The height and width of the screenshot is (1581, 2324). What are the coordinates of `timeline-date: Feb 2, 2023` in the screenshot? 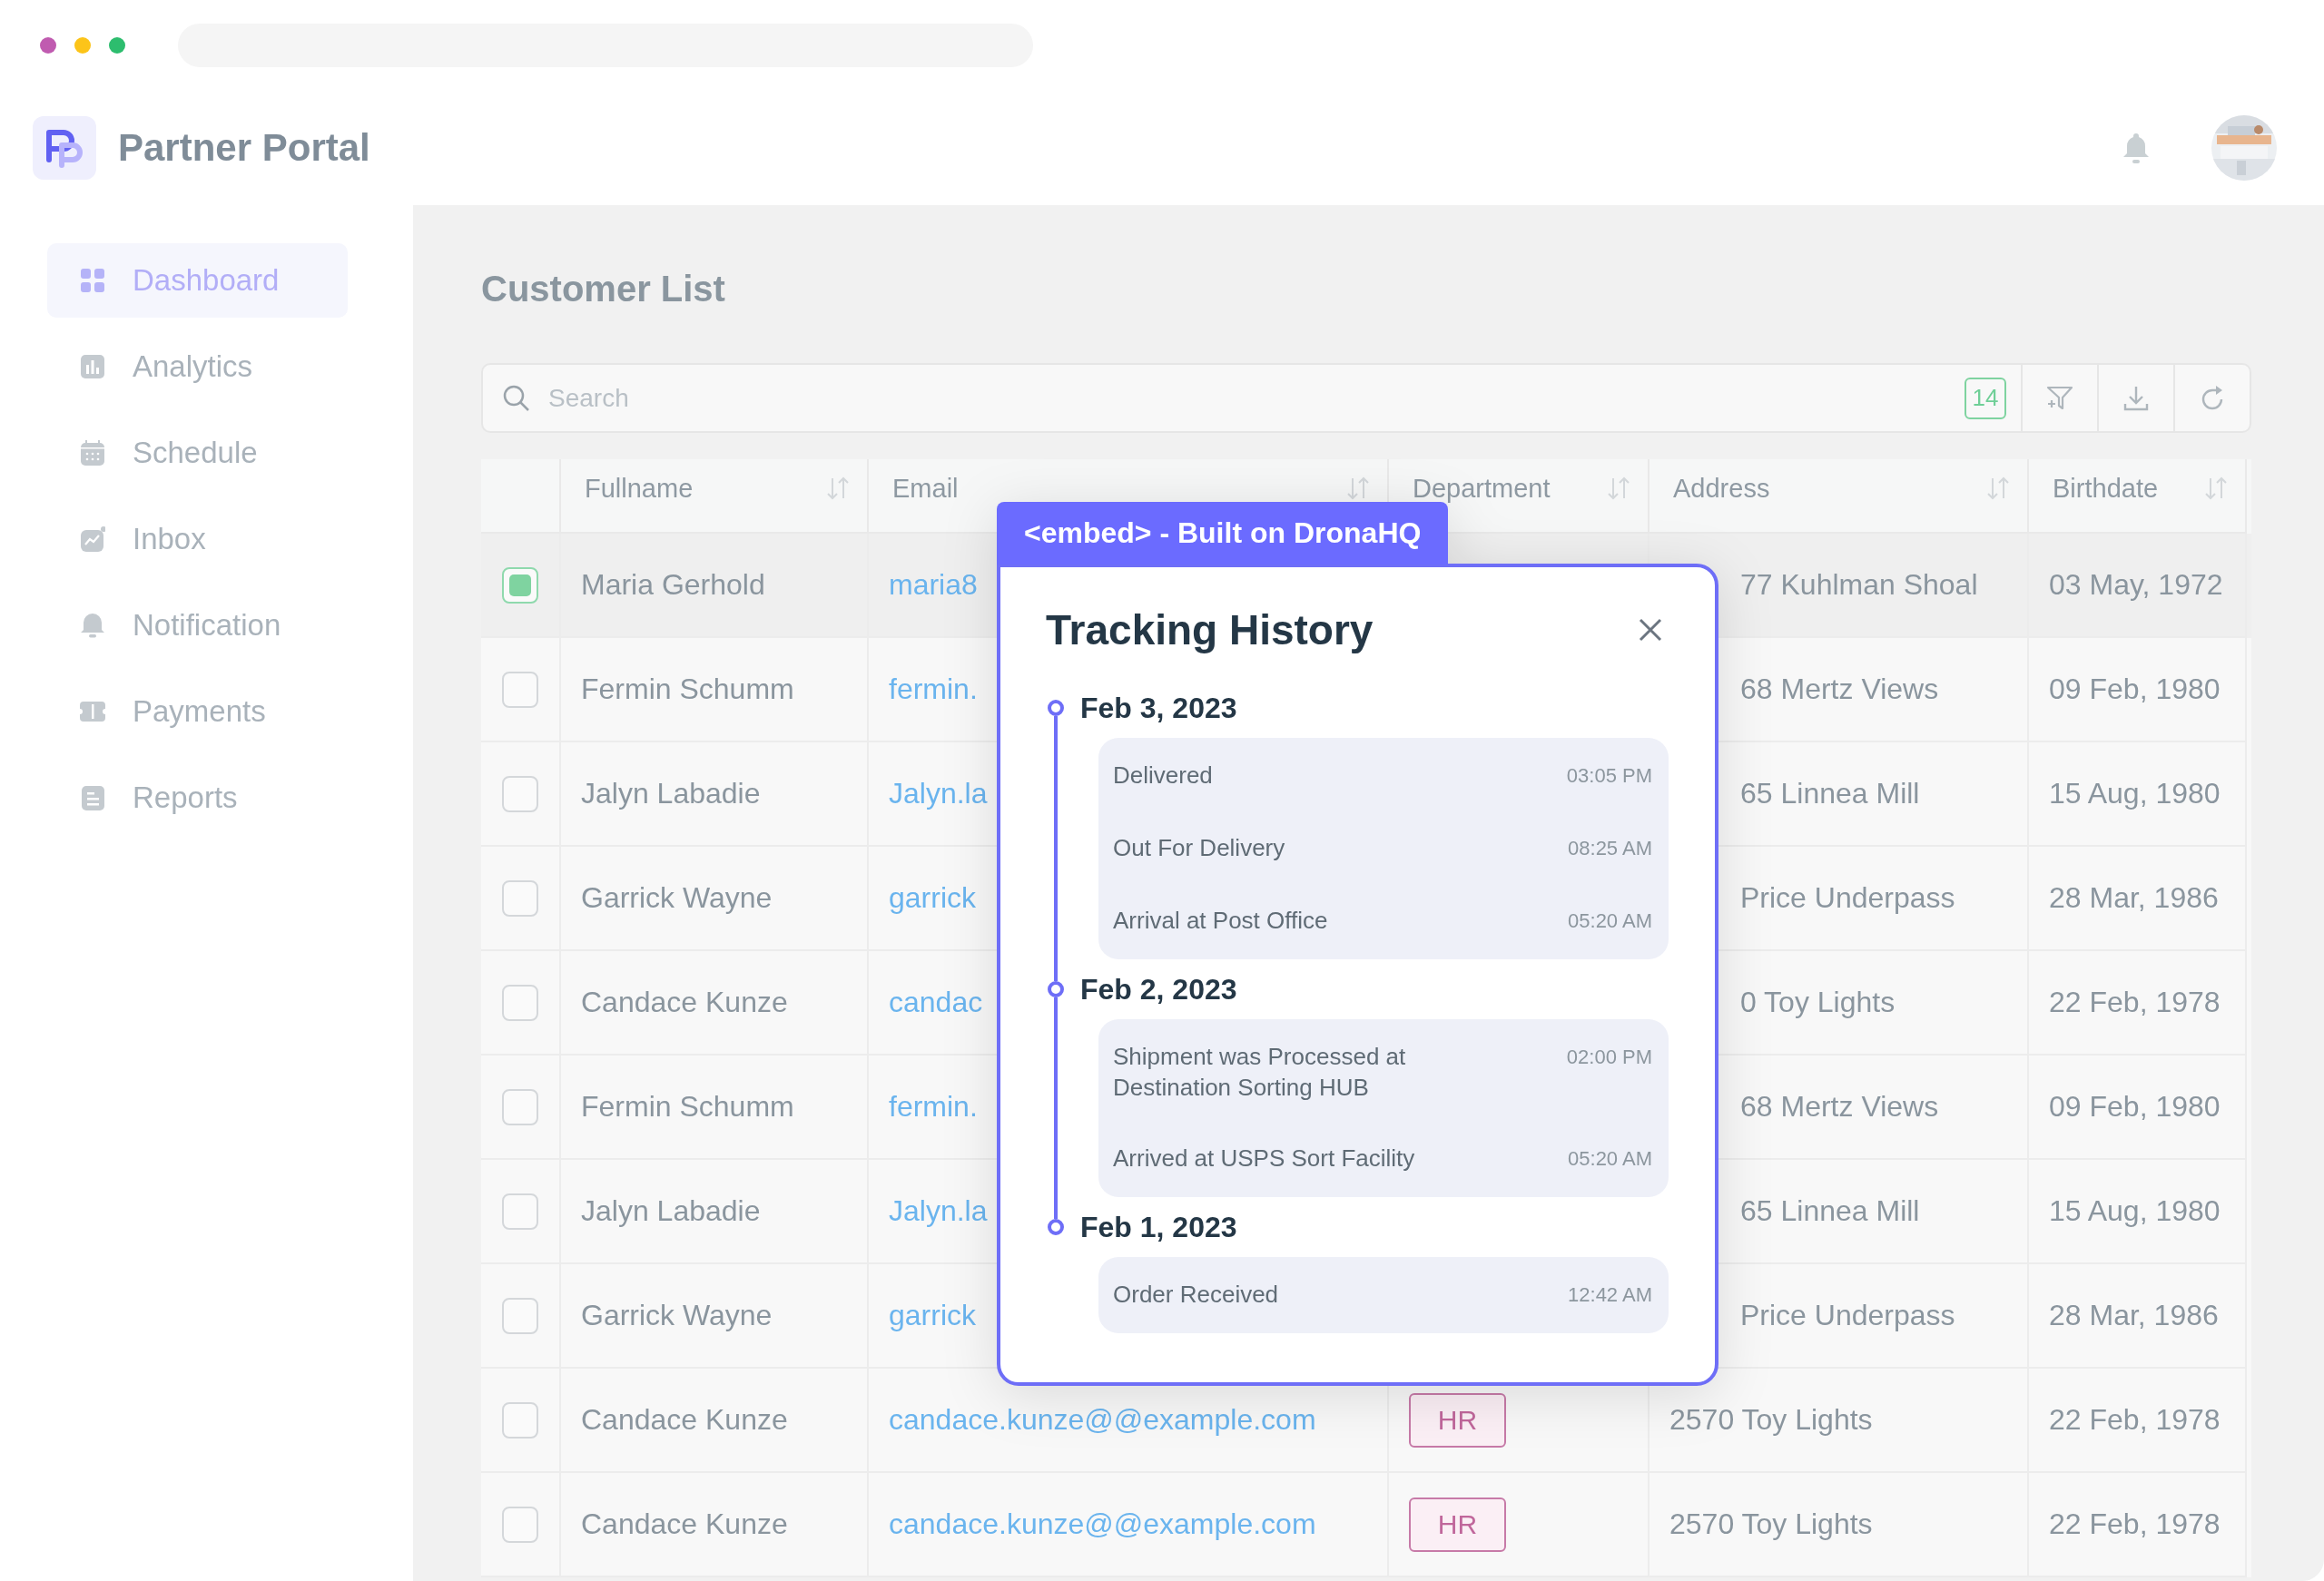 It's located at (1159, 989).